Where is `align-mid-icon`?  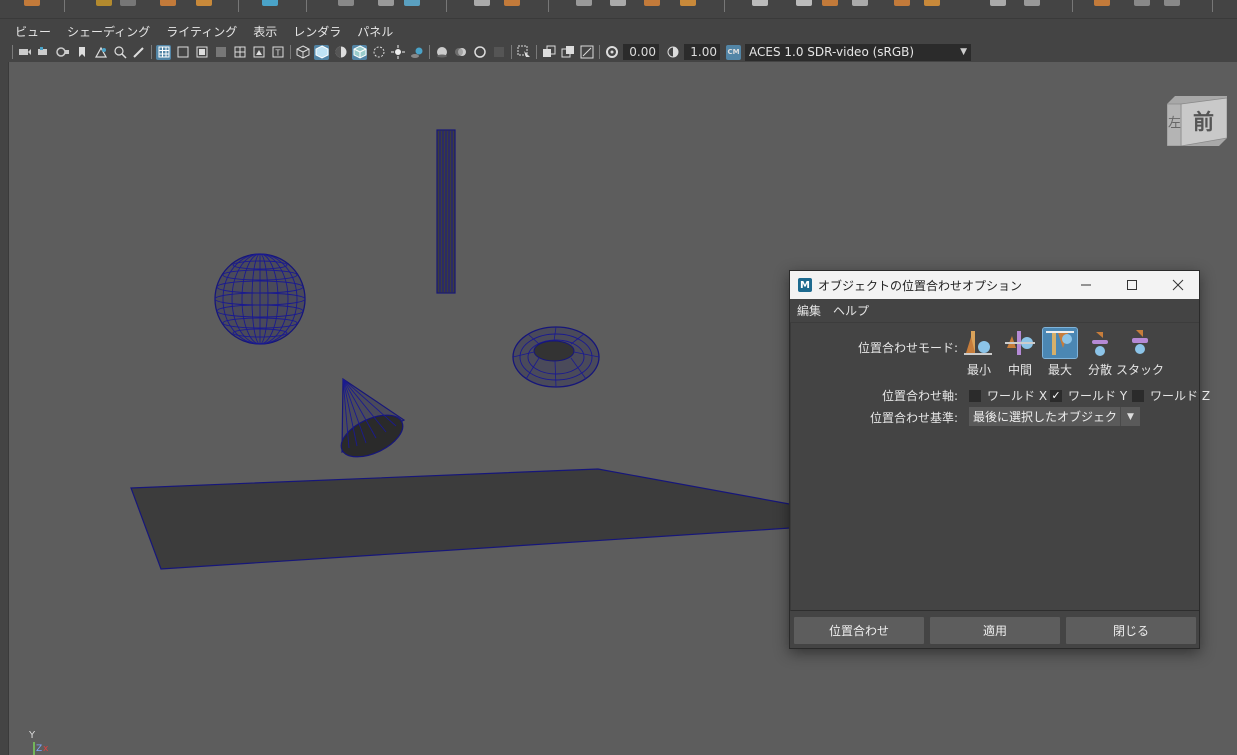
align-mid-icon is located at coordinates (1020, 343).